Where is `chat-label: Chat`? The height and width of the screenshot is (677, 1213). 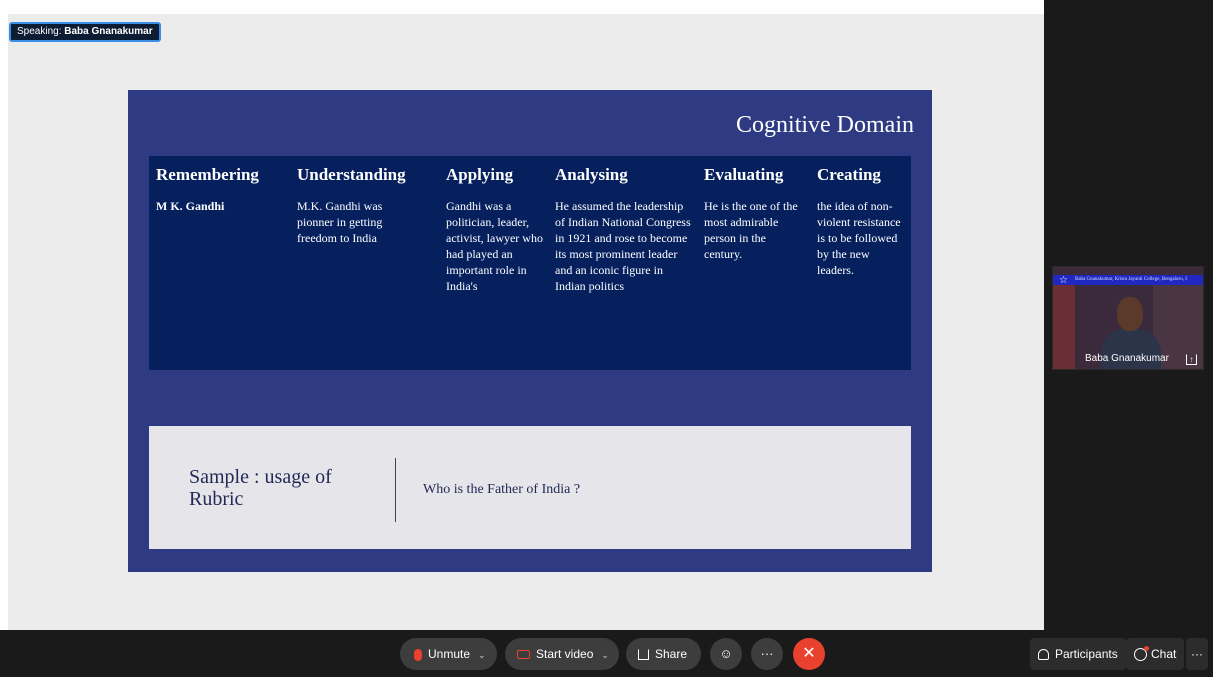
chat-label: Chat is located at coordinates (1164, 654).